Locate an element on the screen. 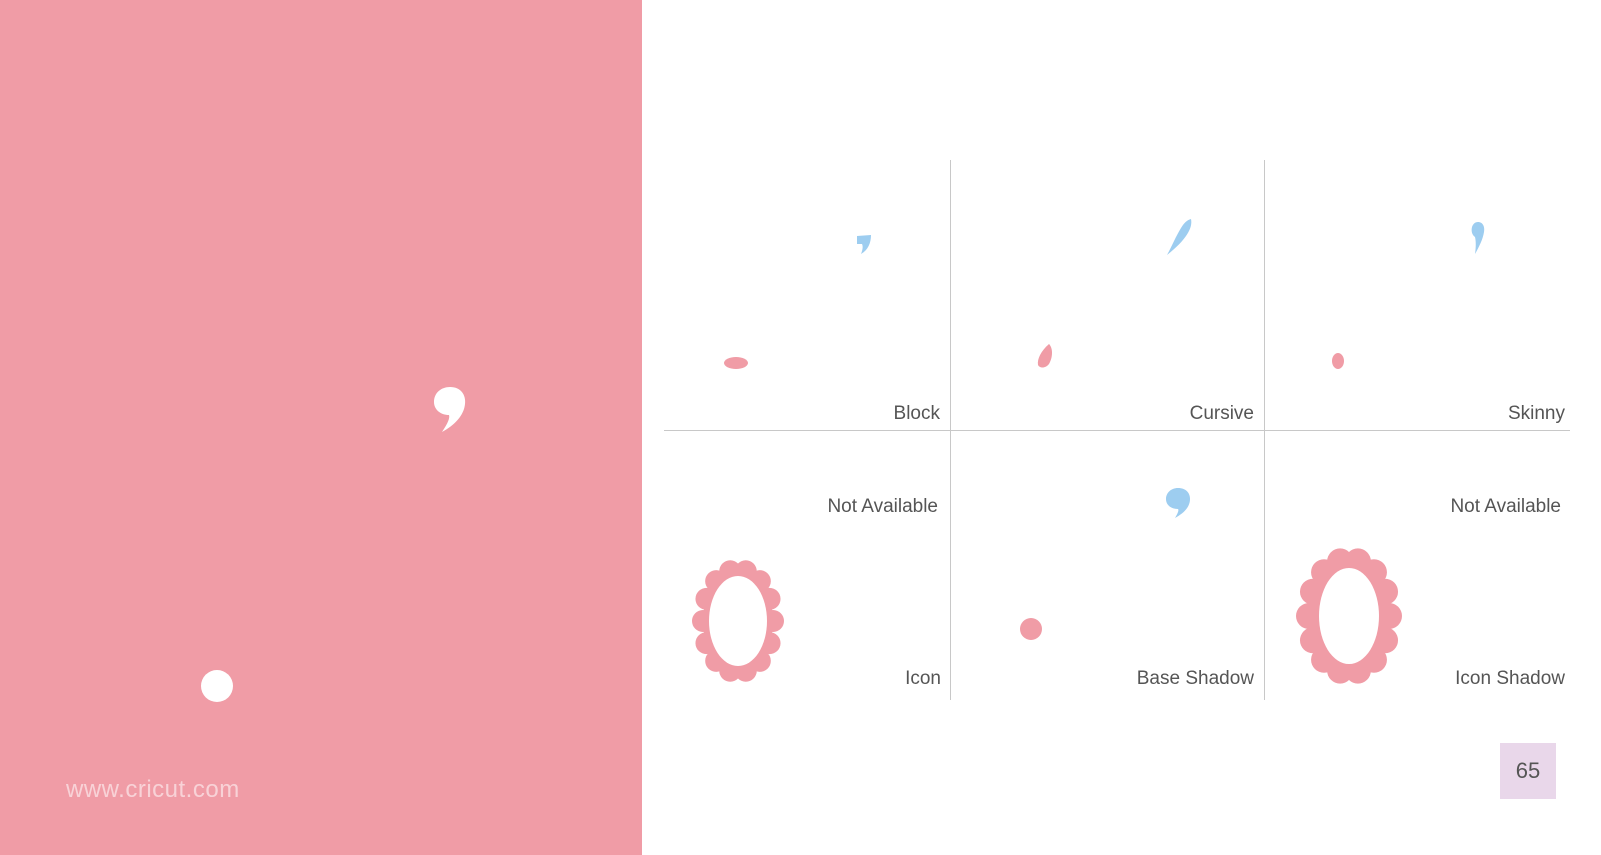  cell-label-icon: Icon is located at coordinates (923, 678).